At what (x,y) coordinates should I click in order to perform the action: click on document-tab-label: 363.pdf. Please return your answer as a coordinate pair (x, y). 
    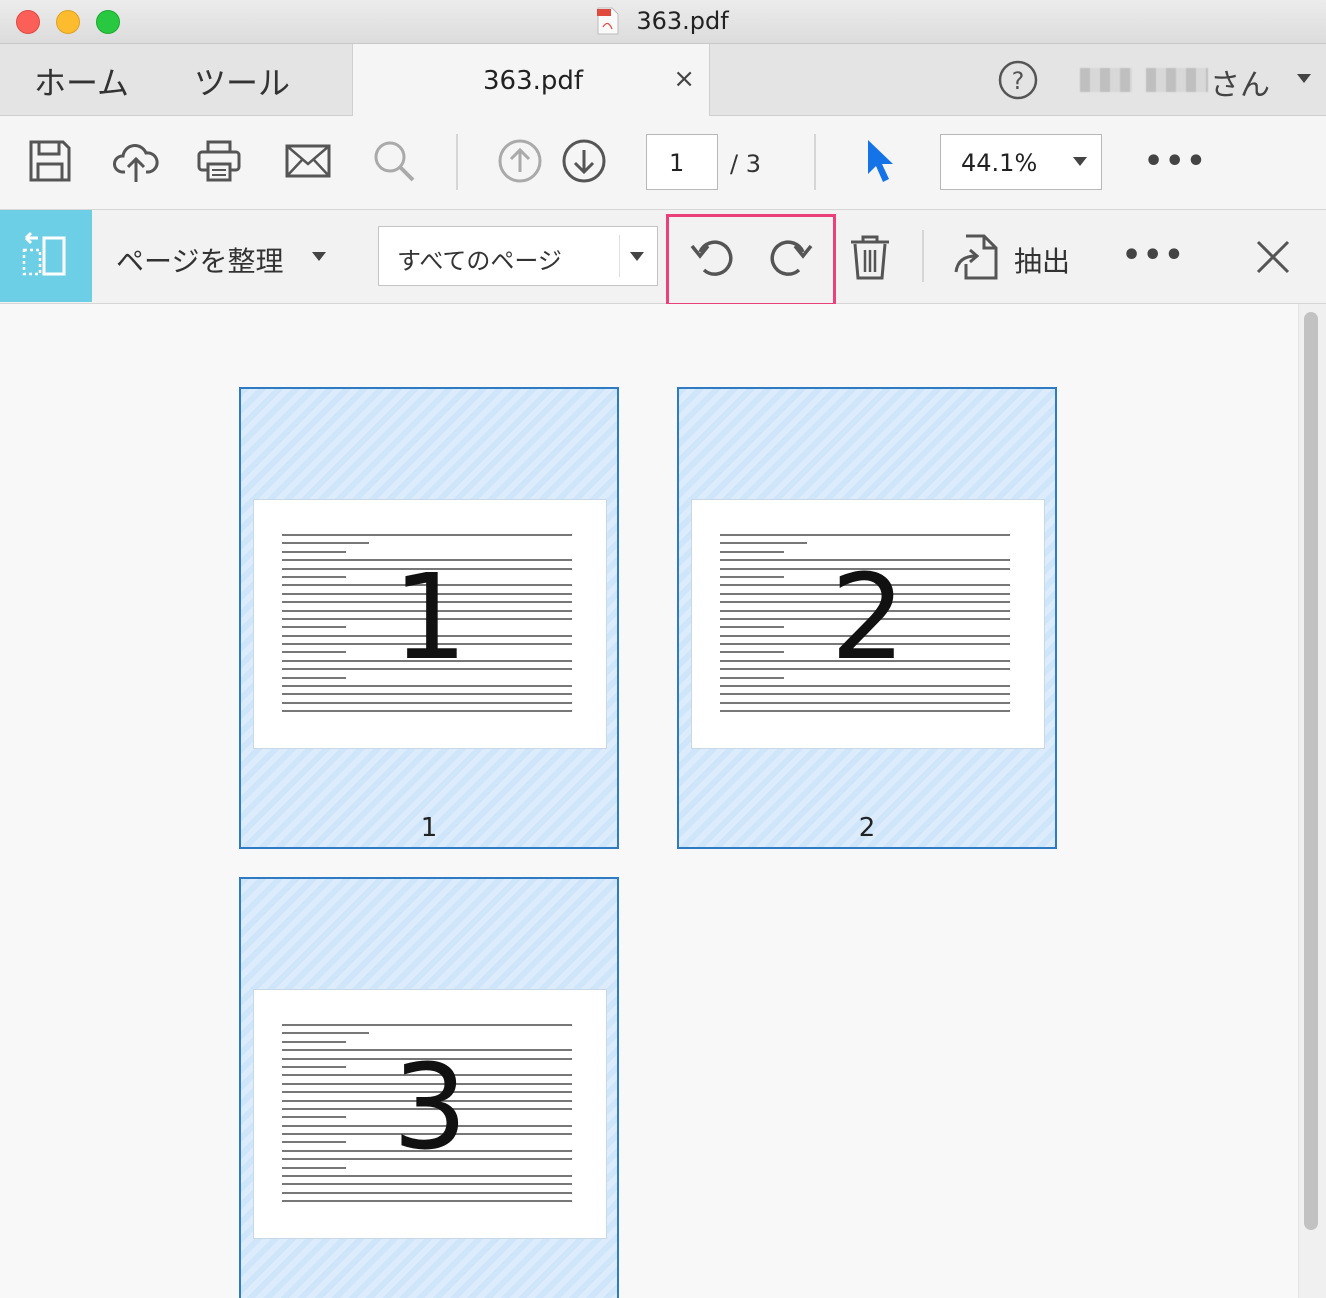
    Looking at the image, I should click on (533, 81).